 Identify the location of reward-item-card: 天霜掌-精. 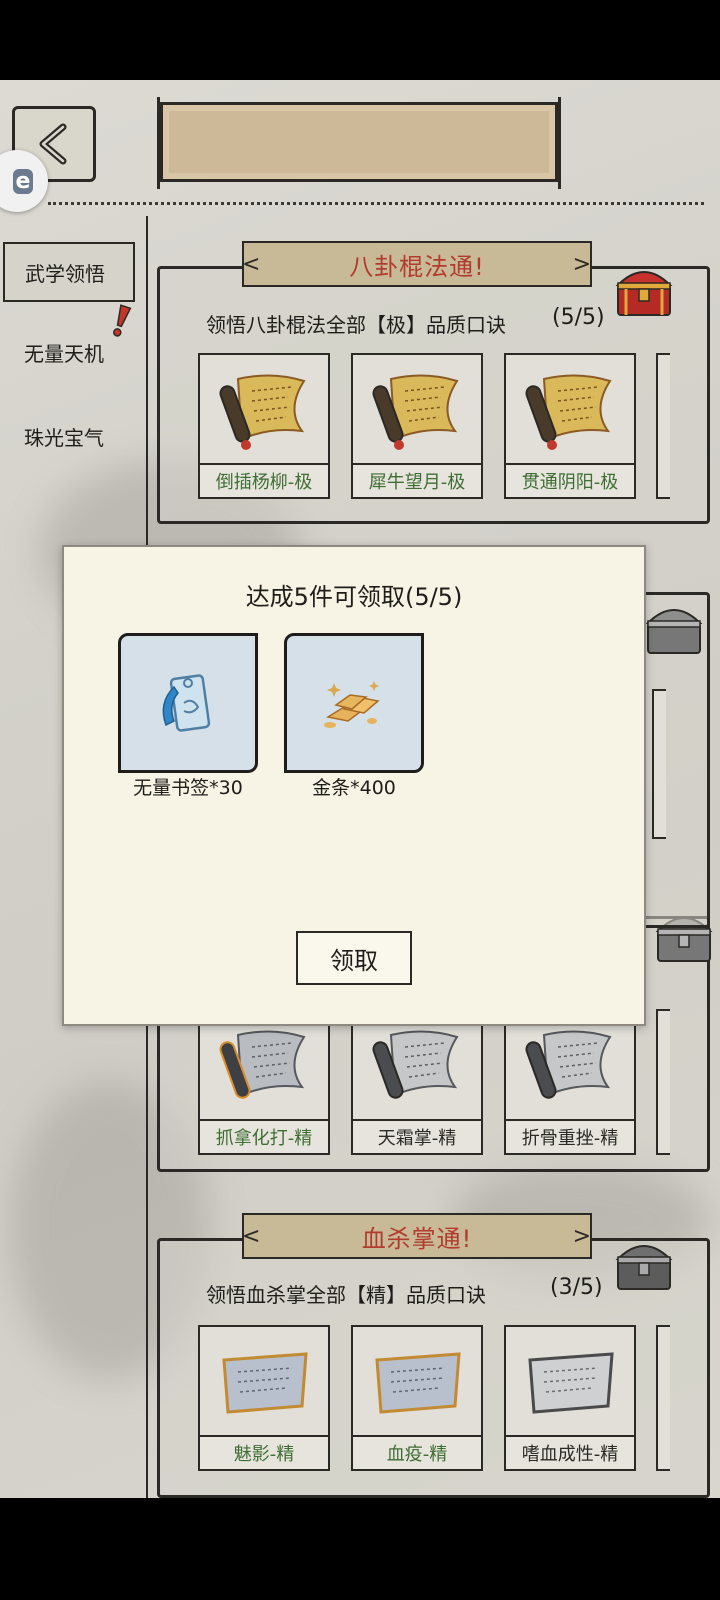
(417, 1082).